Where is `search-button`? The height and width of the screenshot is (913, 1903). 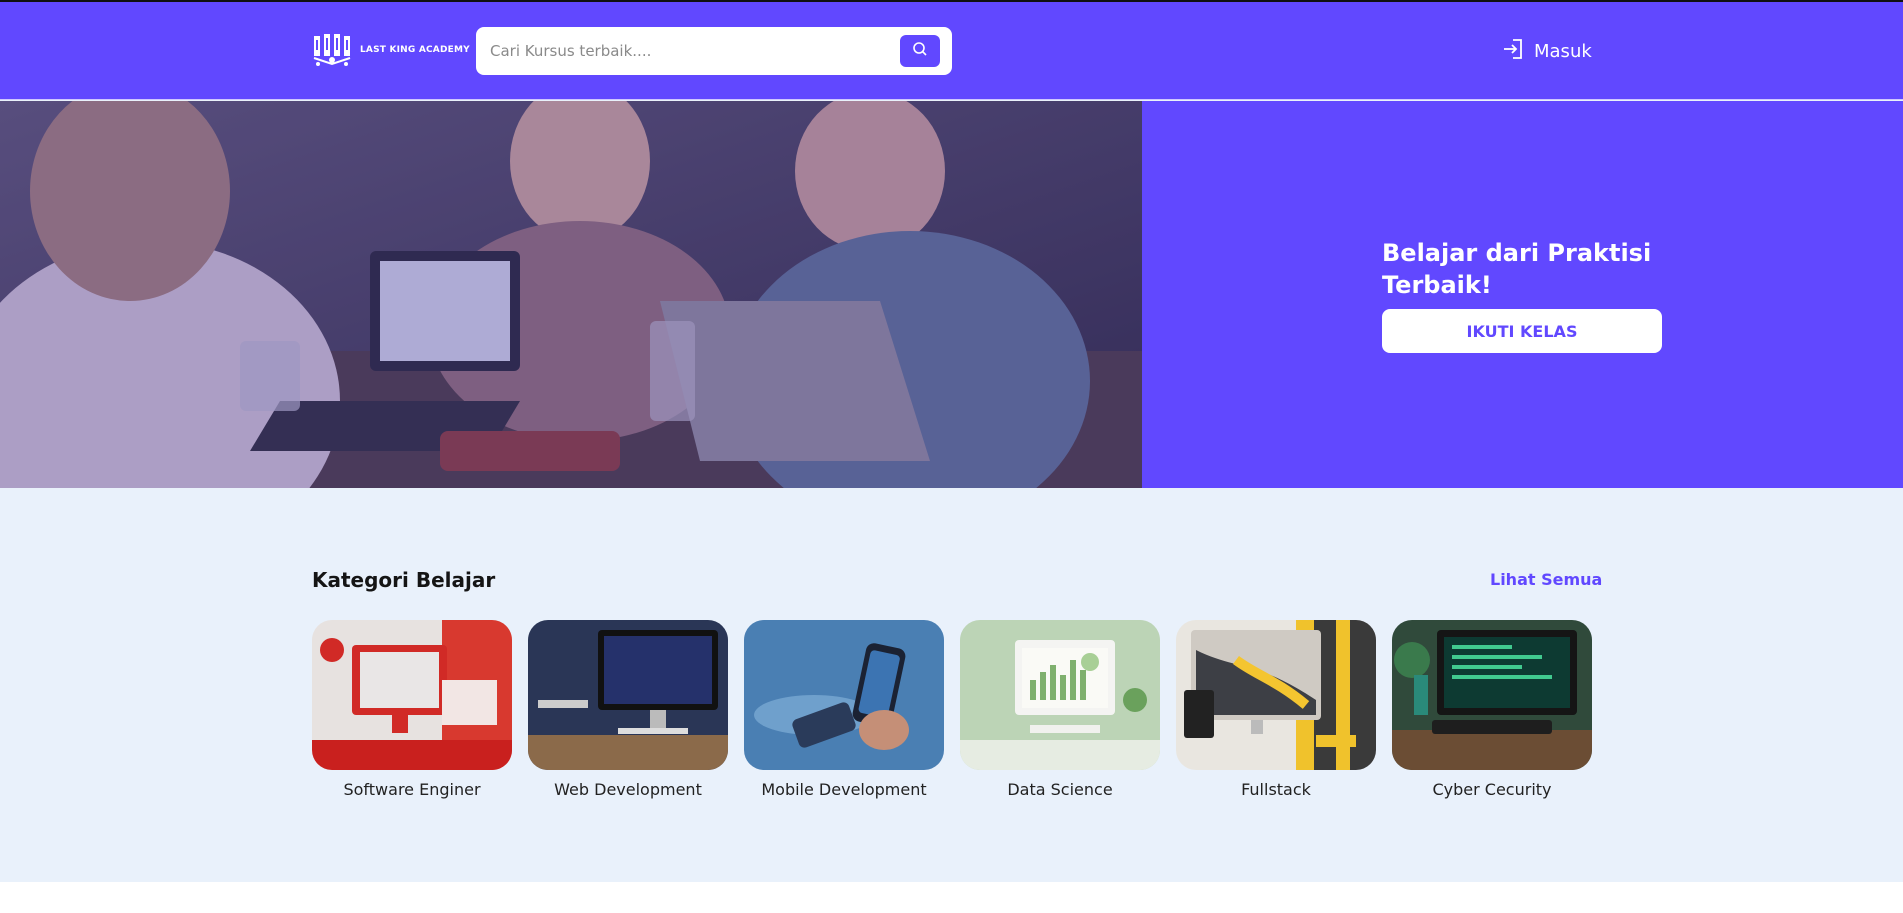
search-button is located at coordinates (920, 51).